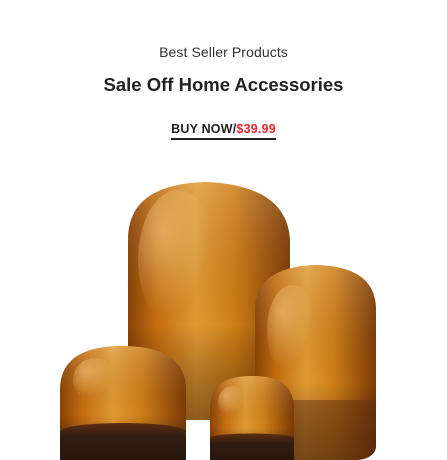 The image size is (447, 460). I want to click on buy-now-link: BUY NOW/$39.99, so click(223, 131).